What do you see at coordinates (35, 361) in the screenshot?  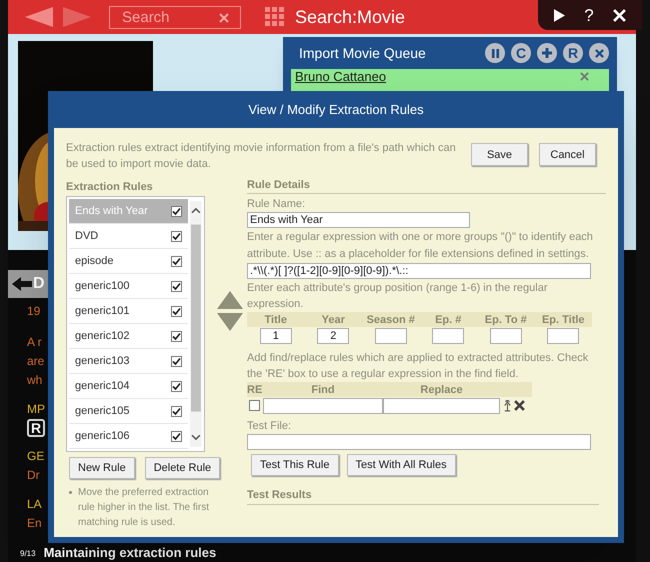 I see `detail-text: are` at bounding box center [35, 361].